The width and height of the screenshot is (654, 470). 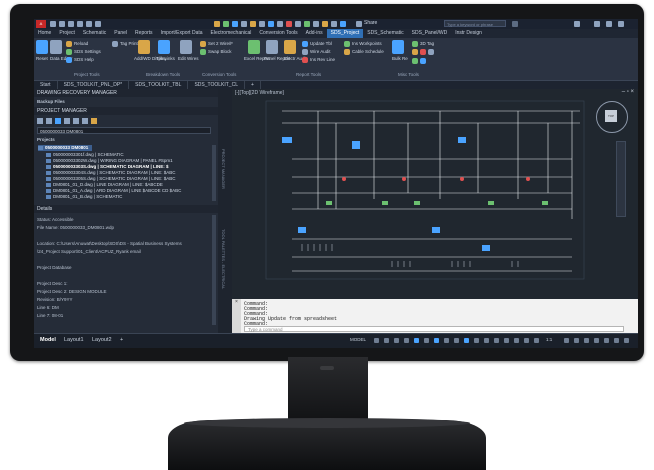 What do you see at coordinates (220, 51) in the screenshot?
I see `ribbon-label: Swap Block` at bounding box center [220, 51].